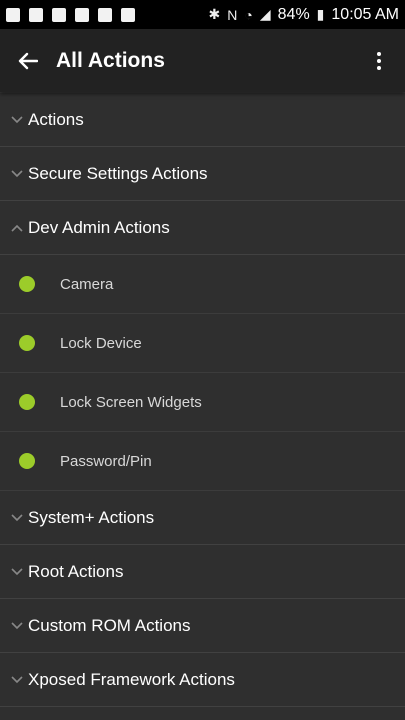 The height and width of the screenshot is (720, 405). Describe the element at coordinates (91, 517) in the screenshot. I see `group-label: System+ Actions` at that location.